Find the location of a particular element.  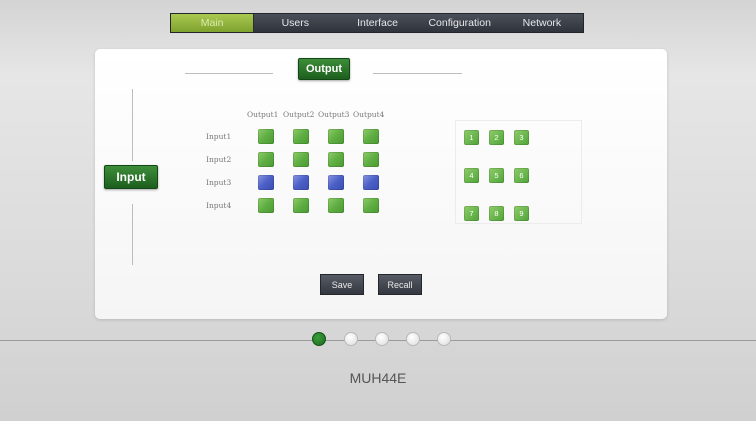

tab-interface: Interface is located at coordinates (377, 23).